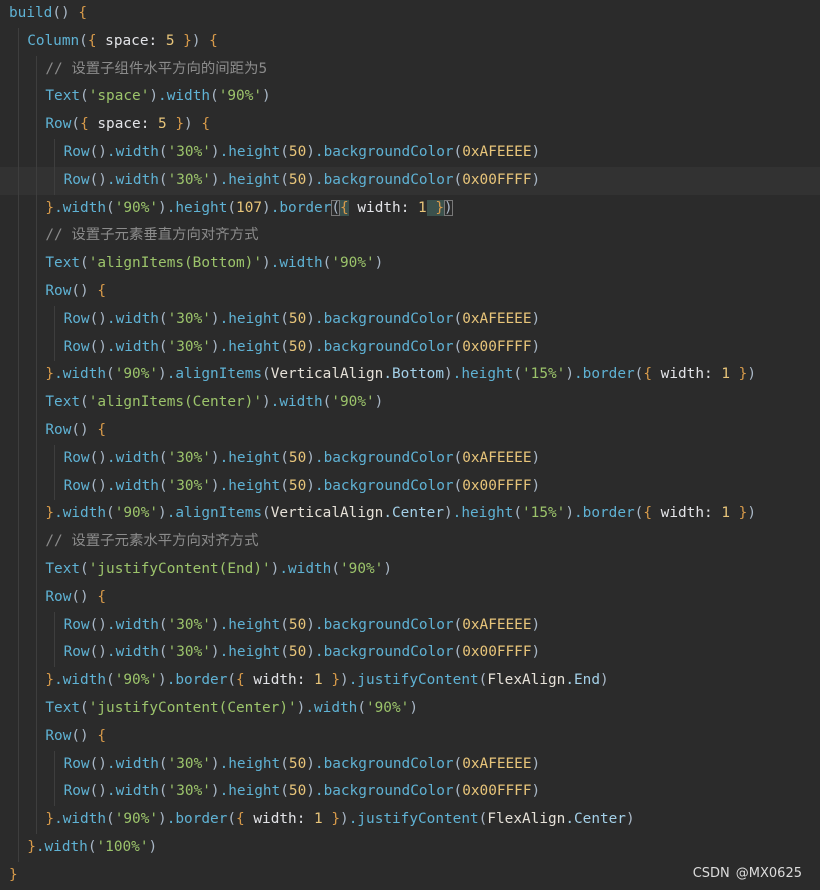 The width and height of the screenshot is (820, 890). I want to click on code-line-content: }, so click(13, 876).